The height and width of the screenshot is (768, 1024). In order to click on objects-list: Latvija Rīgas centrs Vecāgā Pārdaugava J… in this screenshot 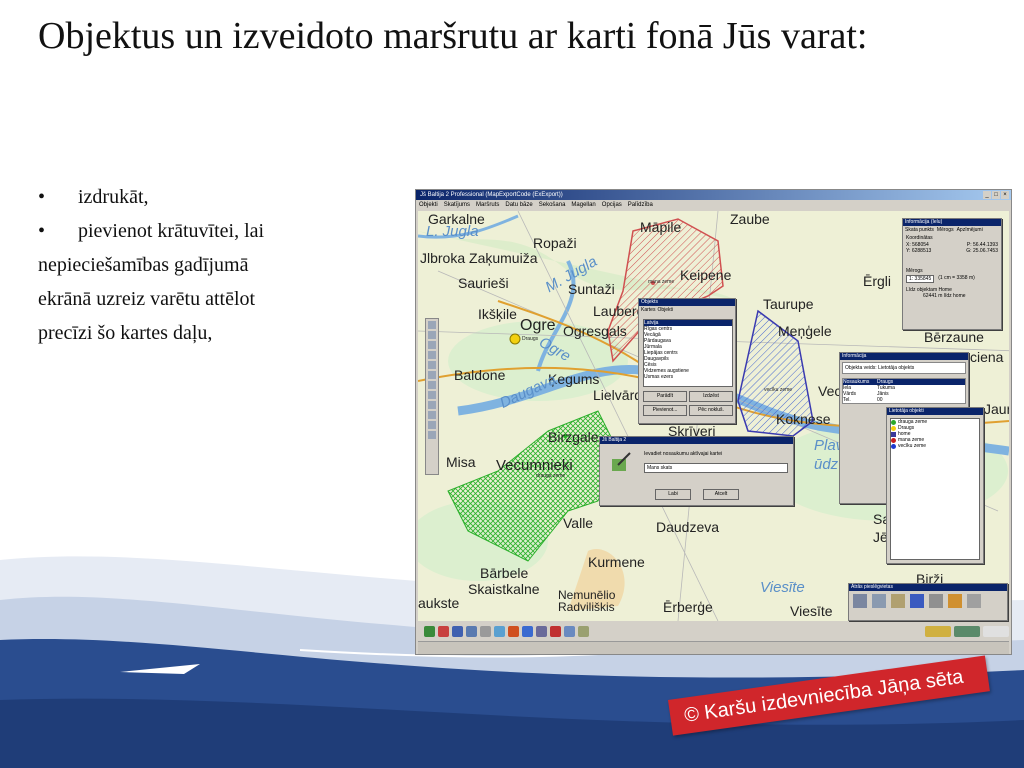, I will do `click(688, 353)`.